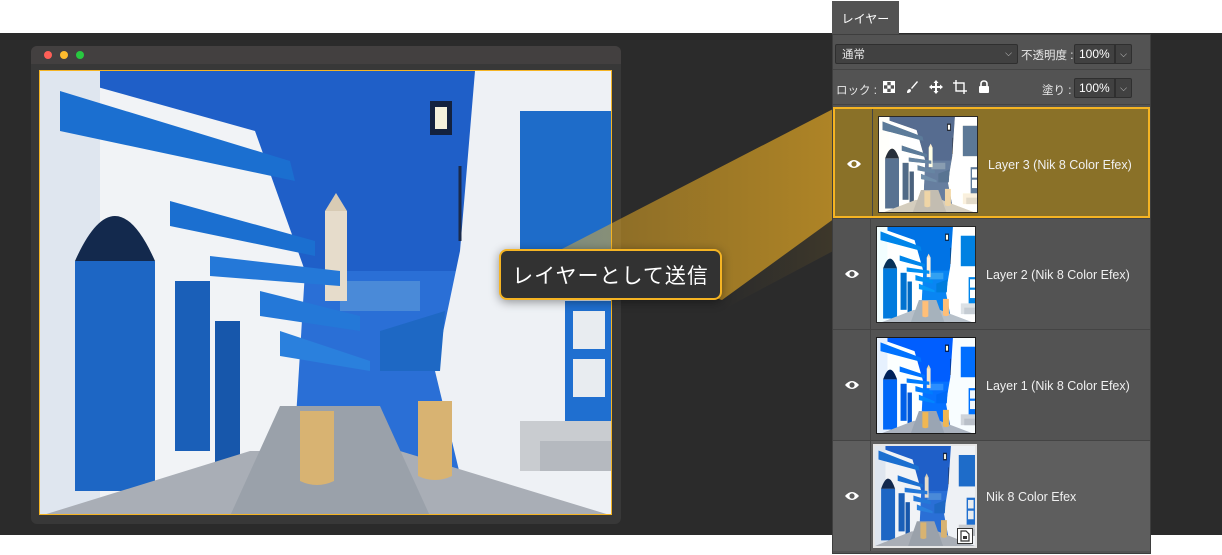 The image size is (1222, 555). Describe the element at coordinates (1060, 165) in the screenshot. I see `layer-name: Layer 3 (Nik 8 Color Efex)` at that location.